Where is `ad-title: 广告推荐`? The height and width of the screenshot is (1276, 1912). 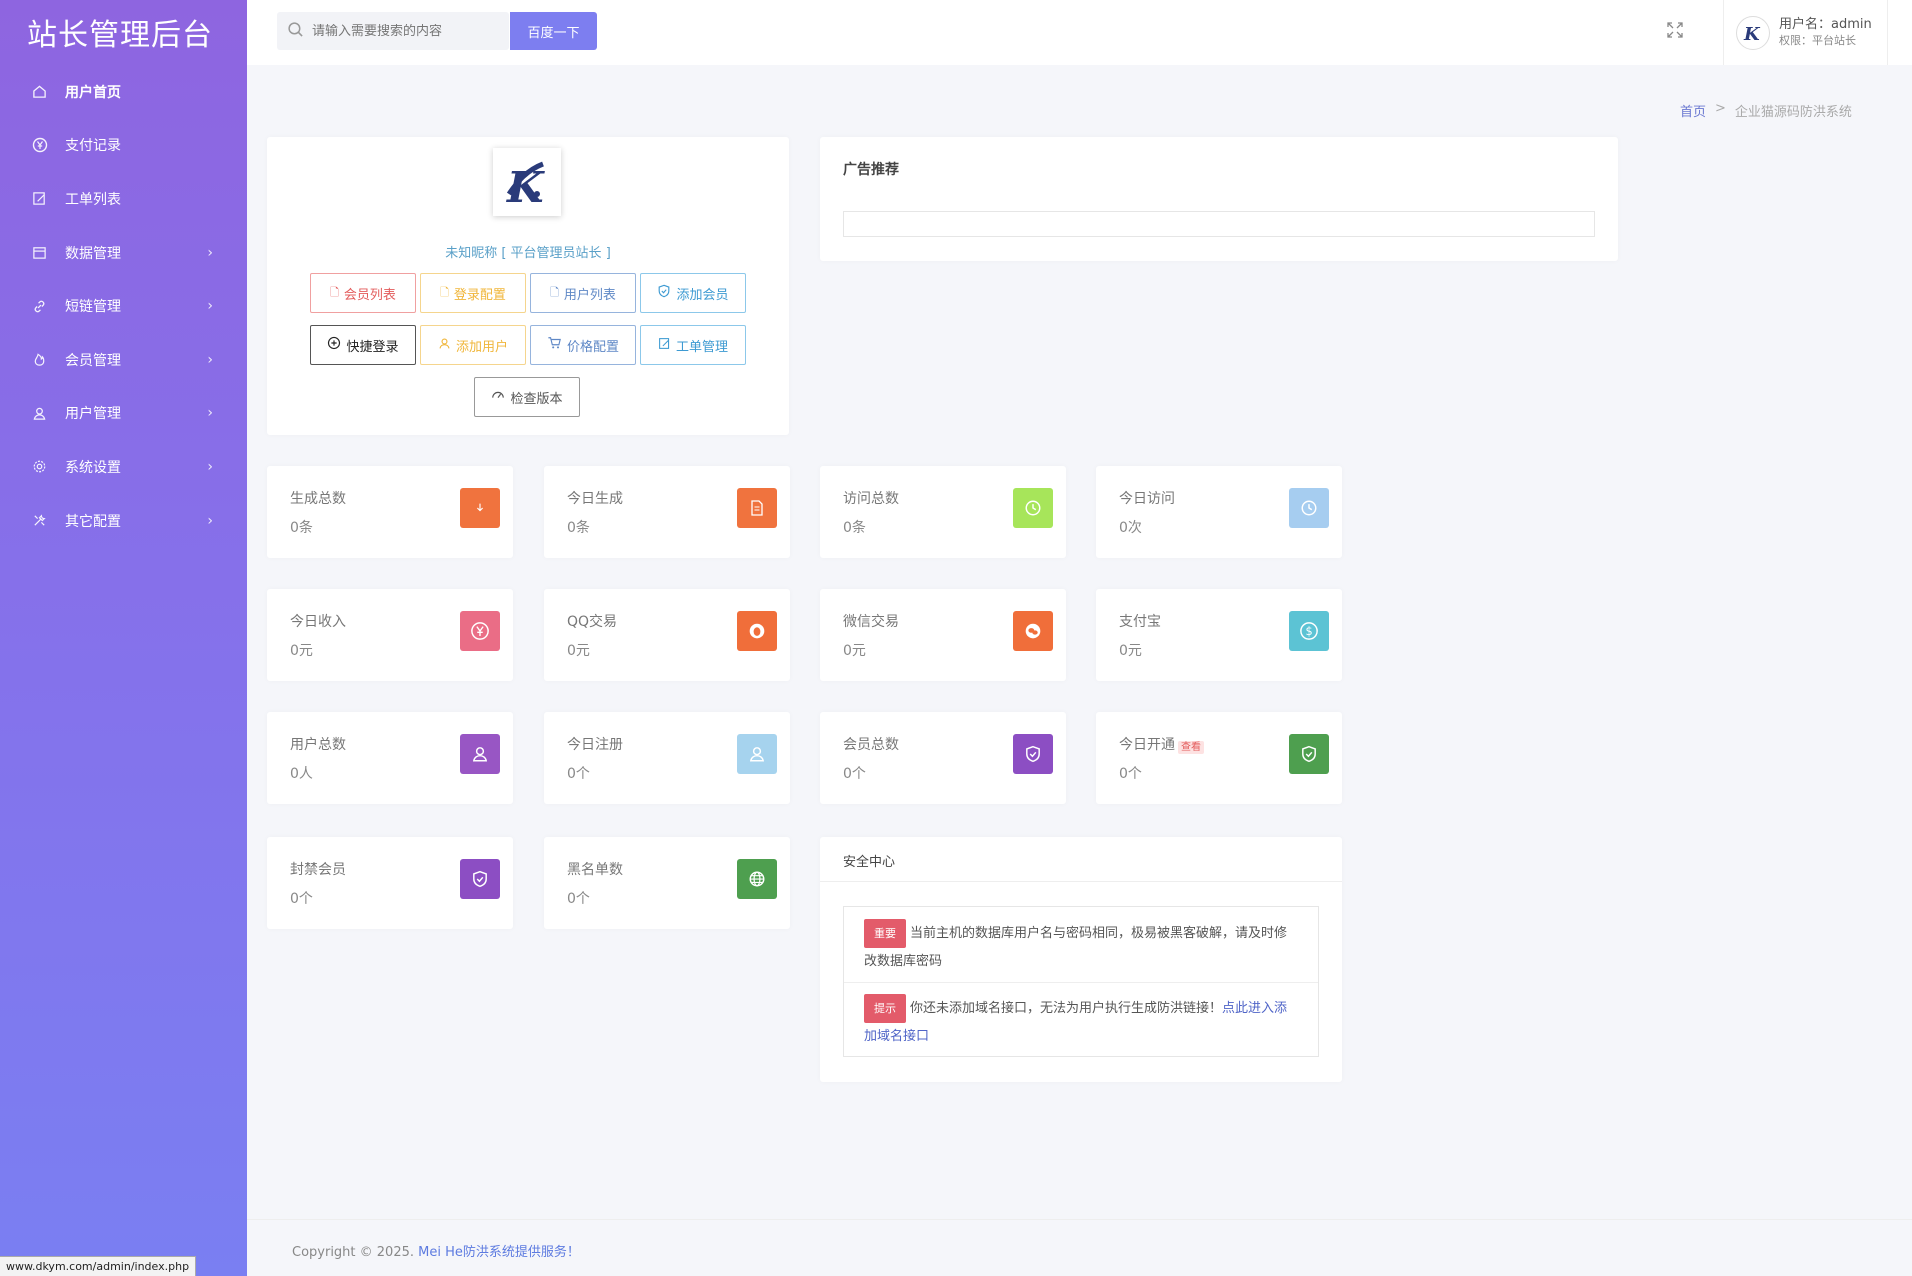 ad-title: 广告推荐 is located at coordinates (871, 170).